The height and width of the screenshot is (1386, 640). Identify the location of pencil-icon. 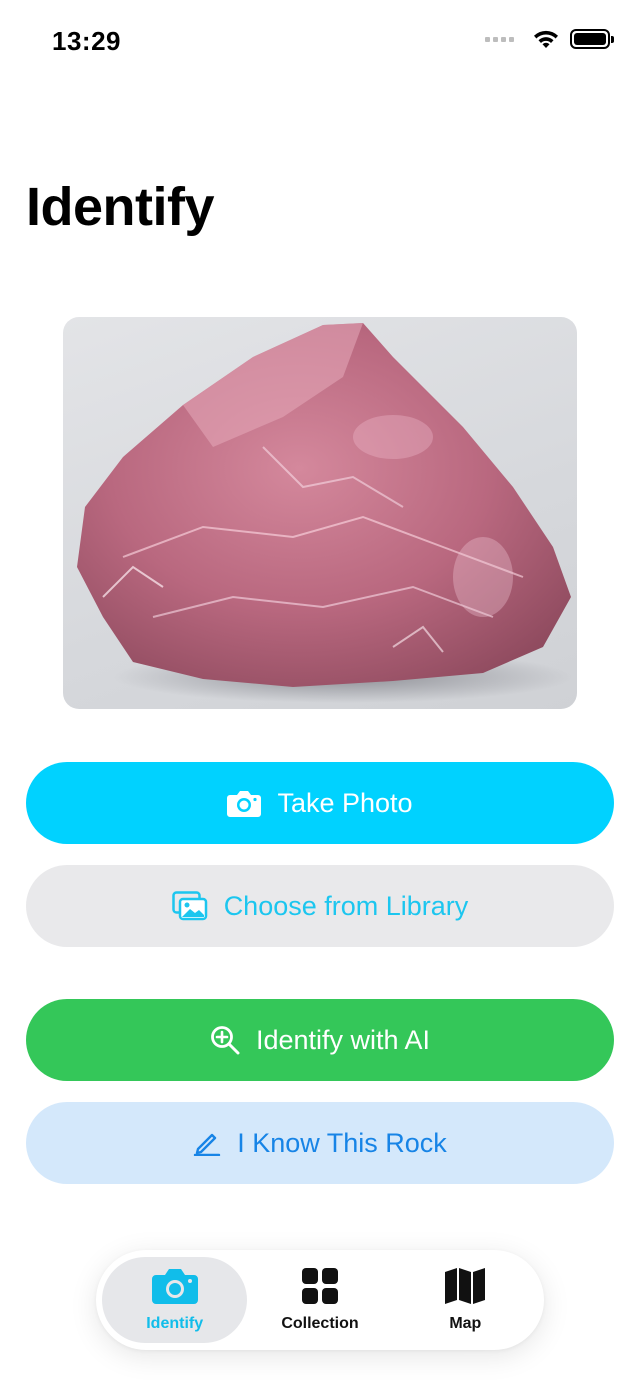
(207, 1143).